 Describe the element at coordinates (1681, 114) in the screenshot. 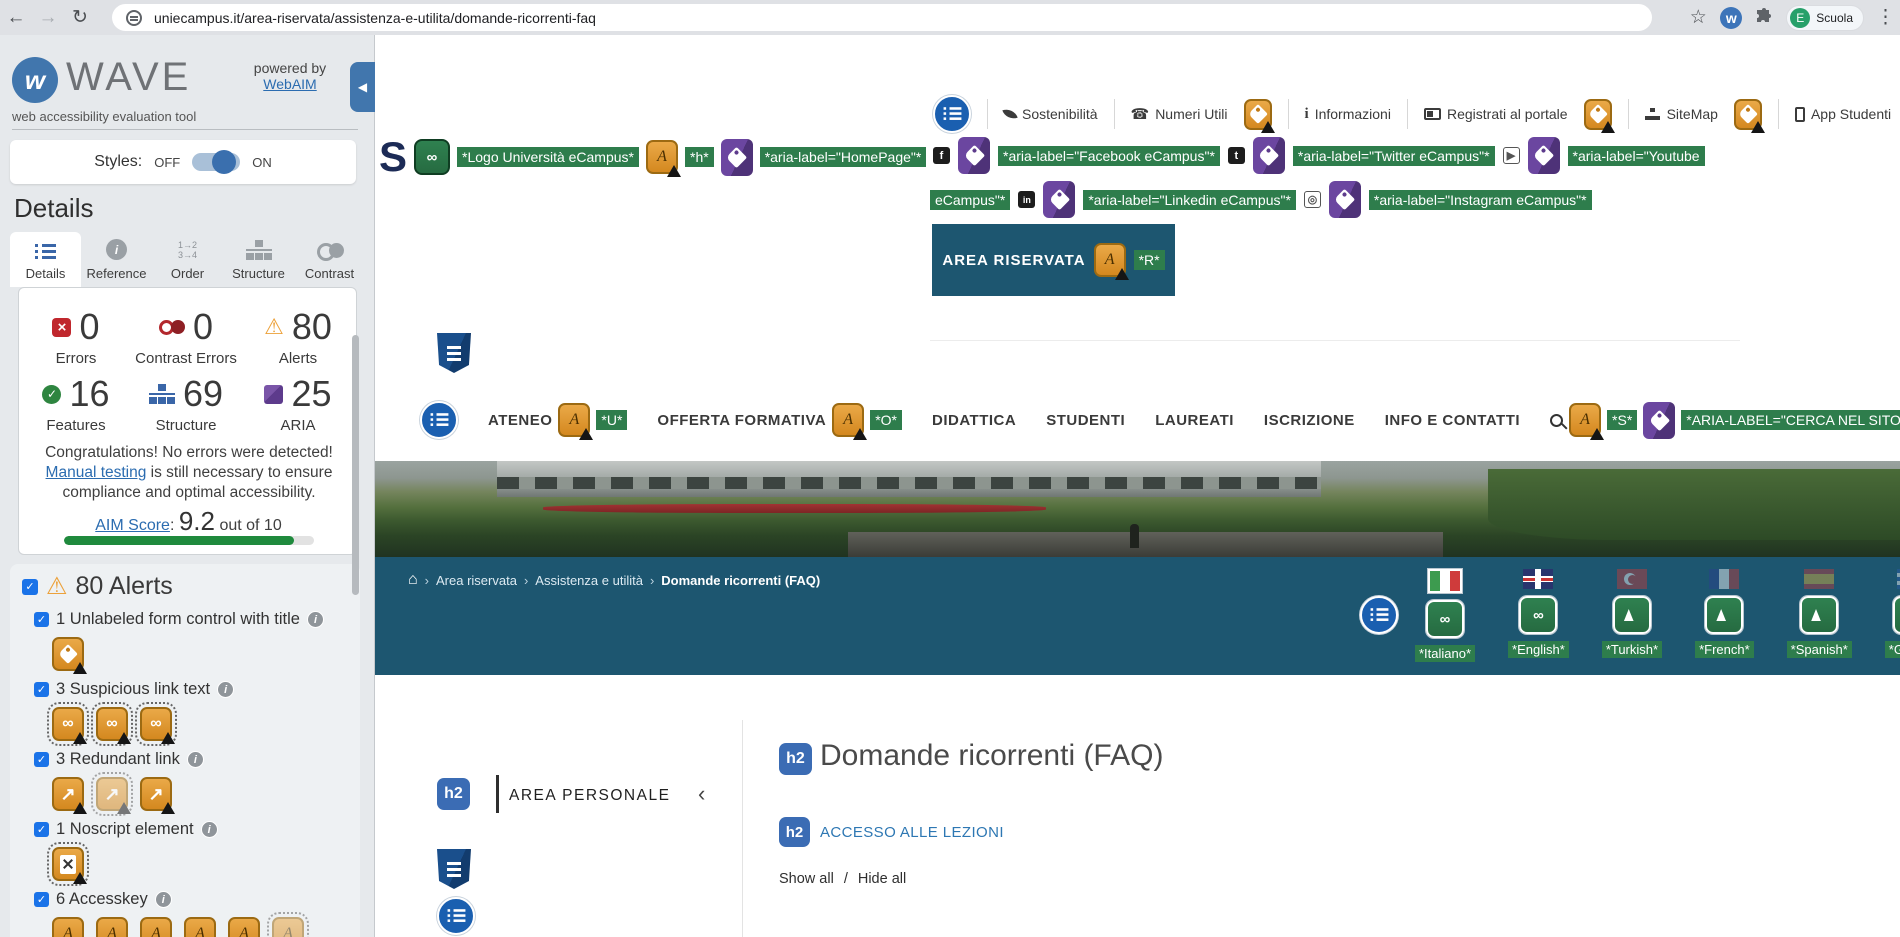

I see `utility-sitemap: SiteMap` at that location.